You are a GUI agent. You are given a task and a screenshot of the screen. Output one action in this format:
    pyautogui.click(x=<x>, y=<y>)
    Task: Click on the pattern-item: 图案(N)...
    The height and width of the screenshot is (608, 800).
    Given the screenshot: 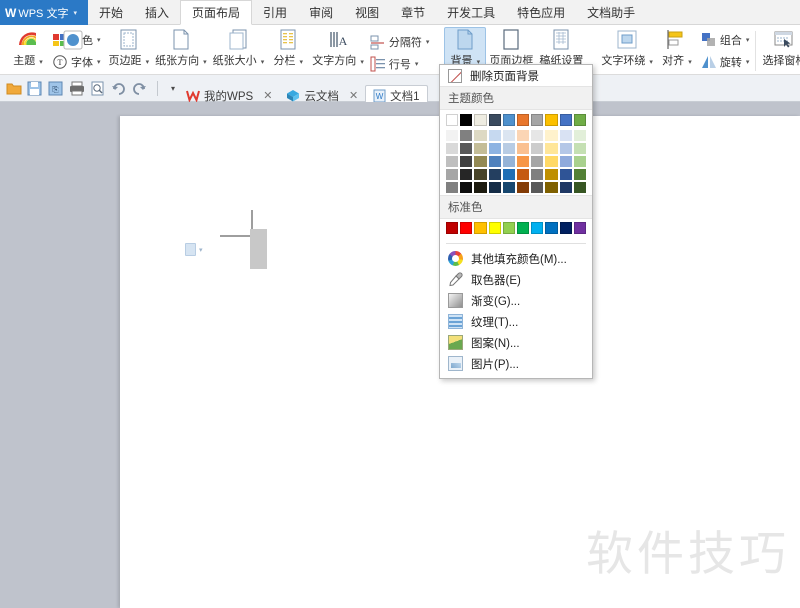 What is the action you would take?
    pyautogui.click(x=516, y=342)
    